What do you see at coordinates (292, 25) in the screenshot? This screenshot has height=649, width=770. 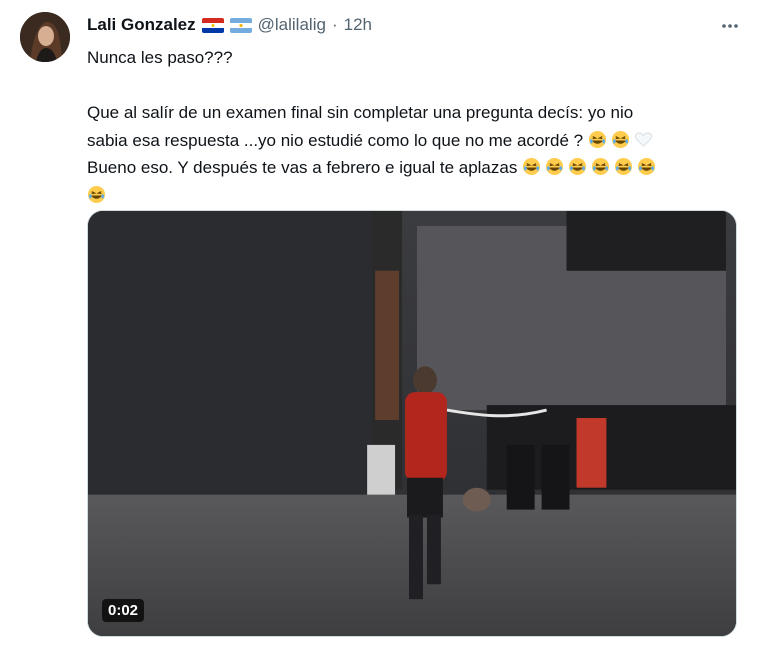 I see `author-handle: @lalilalig` at bounding box center [292, 25].